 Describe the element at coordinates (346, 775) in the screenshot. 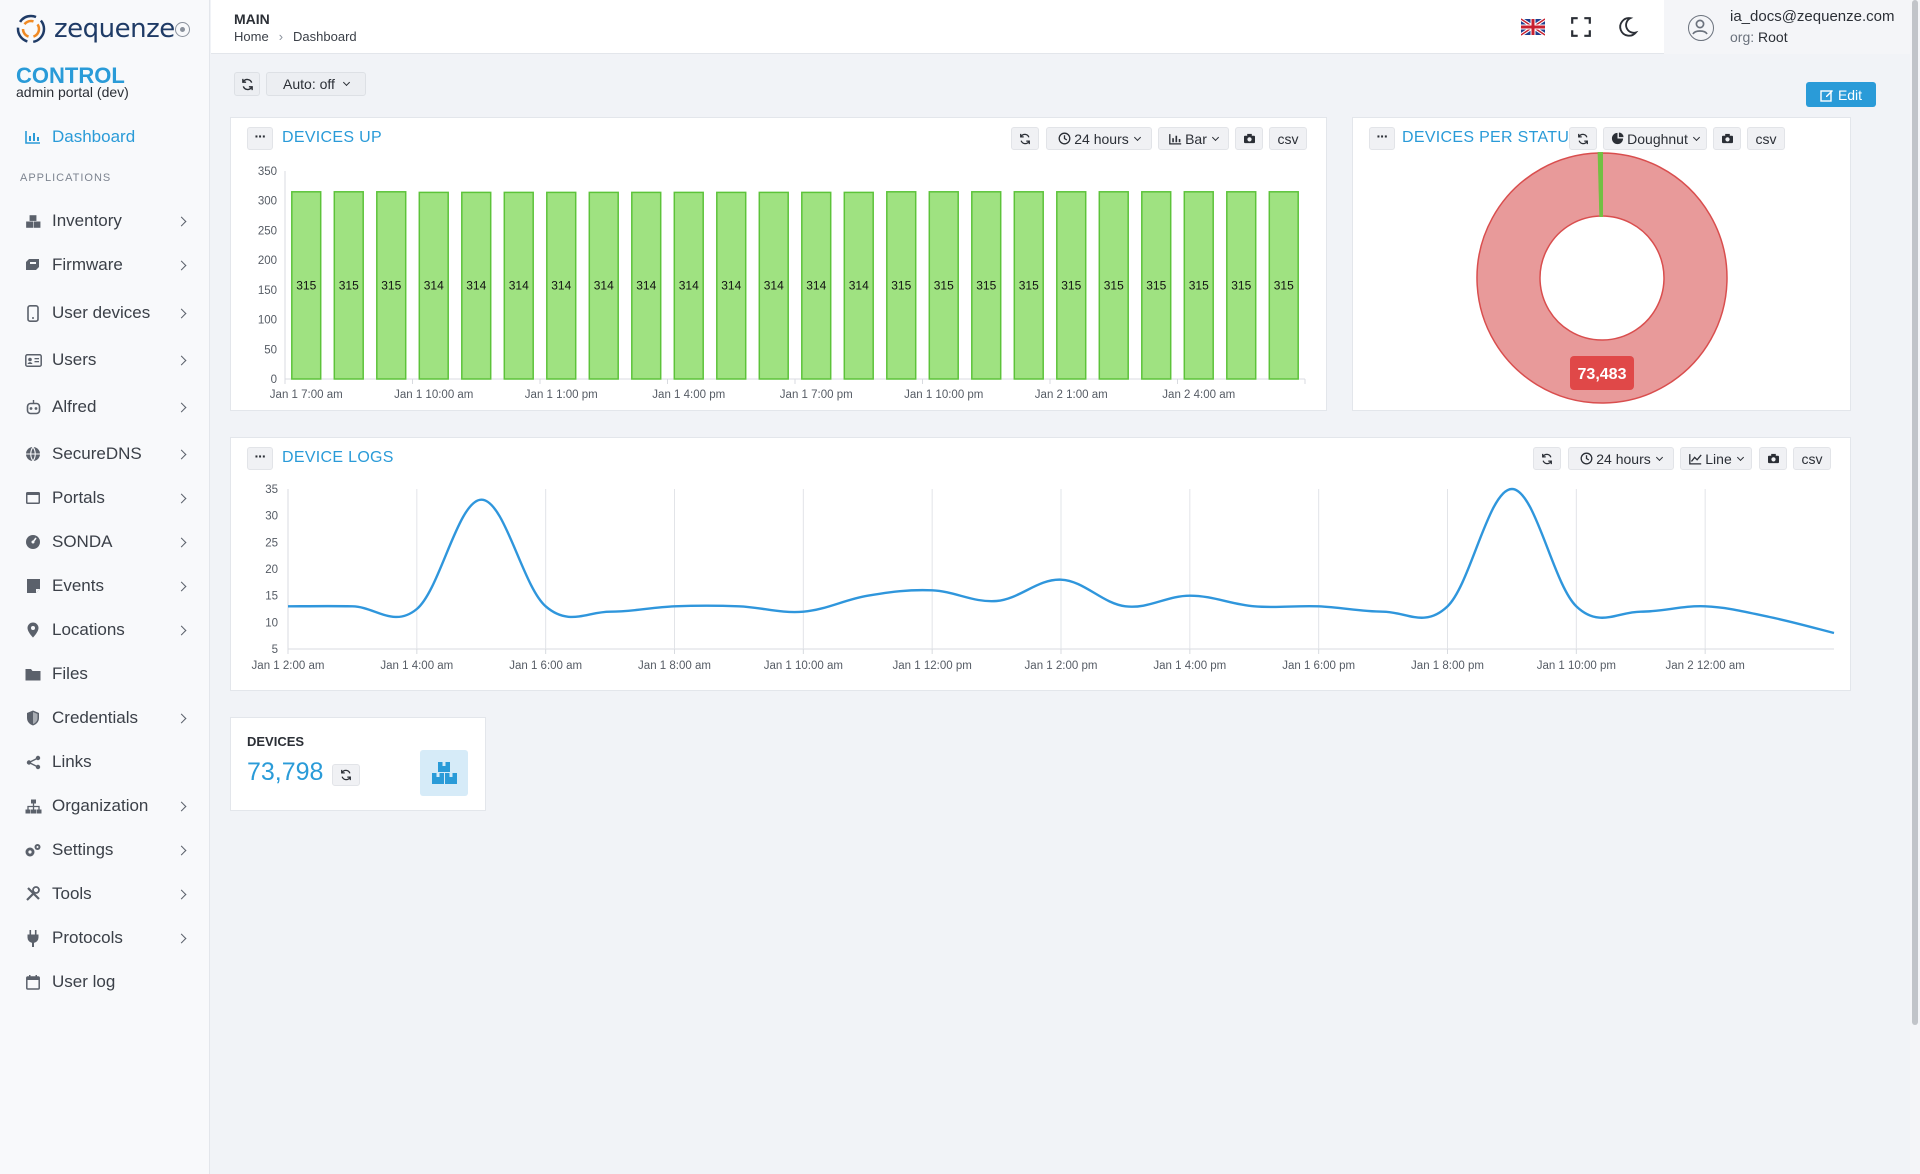

I see `refresh-kpi-button` at that location.